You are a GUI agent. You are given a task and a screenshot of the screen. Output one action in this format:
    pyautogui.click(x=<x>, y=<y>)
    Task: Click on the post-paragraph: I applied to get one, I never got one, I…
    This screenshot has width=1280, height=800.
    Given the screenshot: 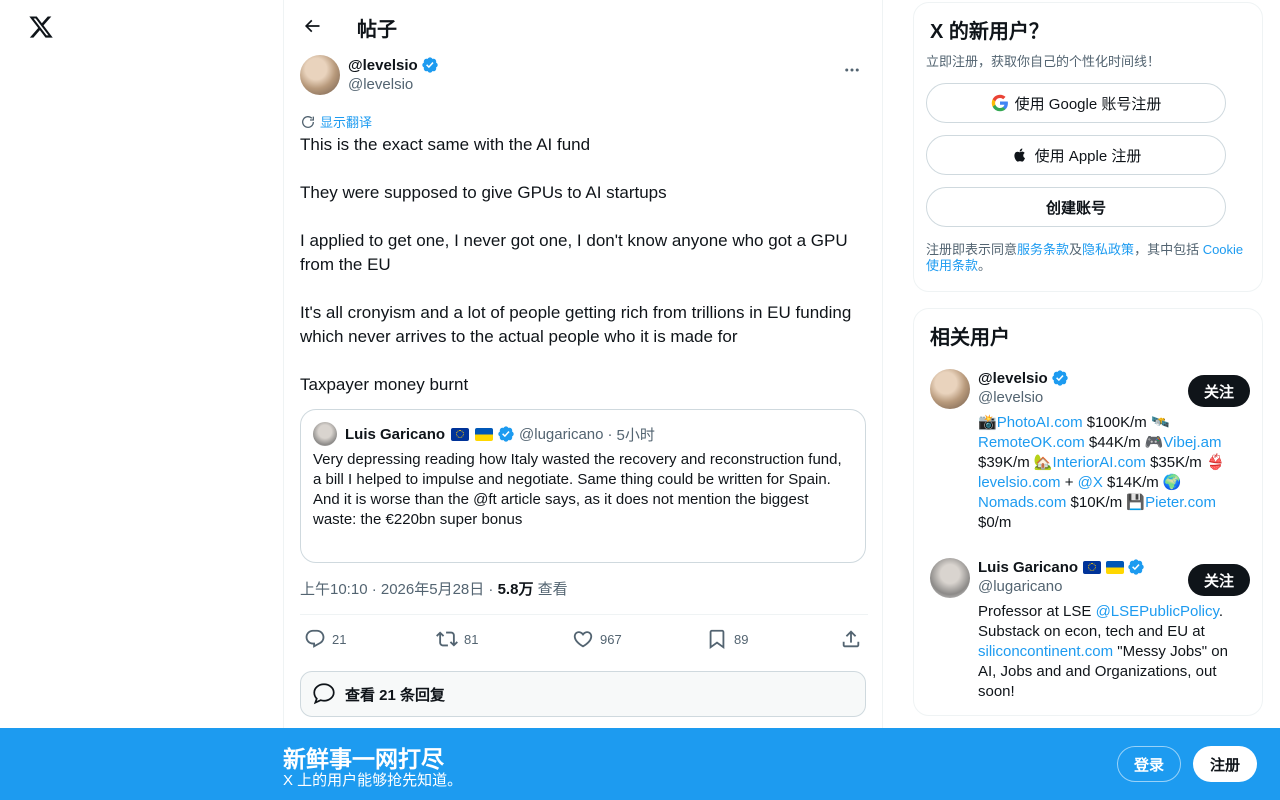 What is the action you would take?
    pyautogui.click(x=574, y=252)
    